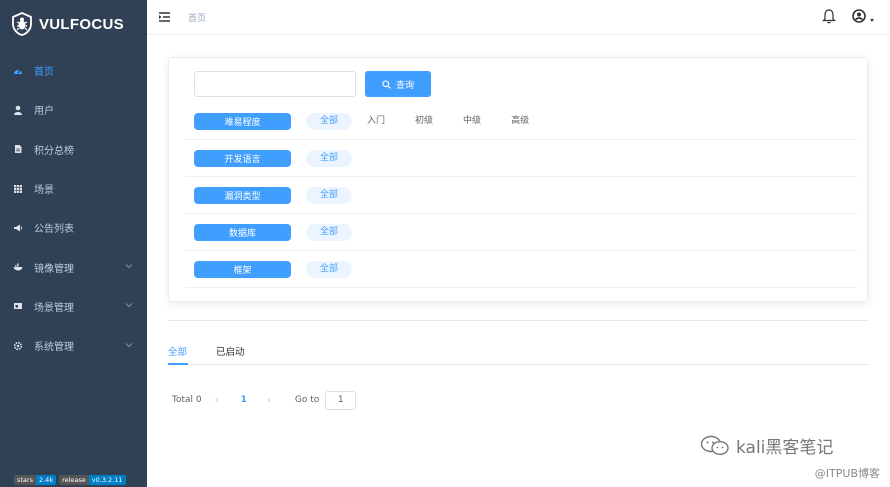 This screenshot has width=890, height=487. I want to click on gear-icon, so click(18, 346).